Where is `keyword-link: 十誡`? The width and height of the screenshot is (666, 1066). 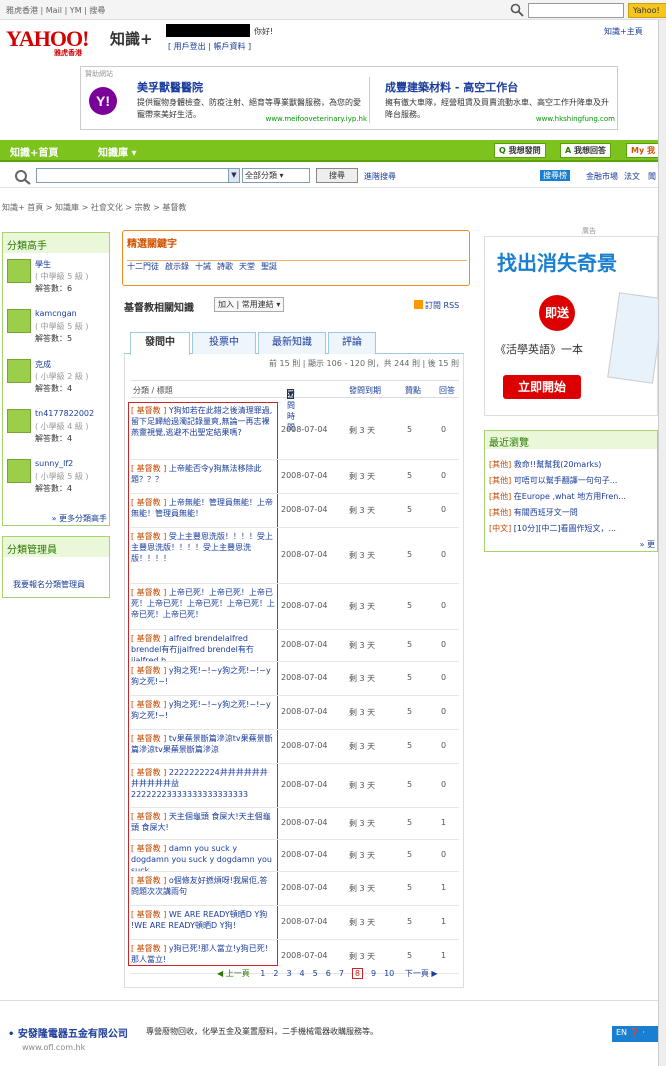 keyword-link: 十誡 is located at coordinates (203, 266).